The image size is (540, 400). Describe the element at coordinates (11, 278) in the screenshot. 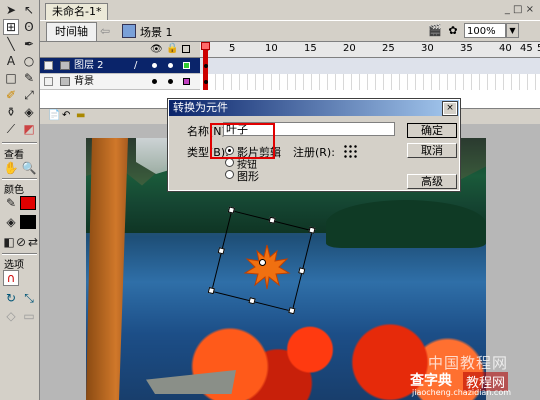

I see `snap-magnet-icon: ∩` at that location.